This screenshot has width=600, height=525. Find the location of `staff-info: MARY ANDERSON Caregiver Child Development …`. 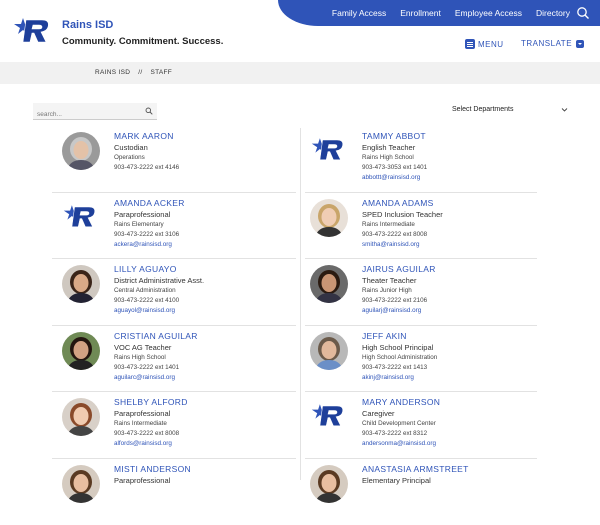

staff-info: MARY ANDERSON Caregiver Child Development … is located at coordinates (401, 422).